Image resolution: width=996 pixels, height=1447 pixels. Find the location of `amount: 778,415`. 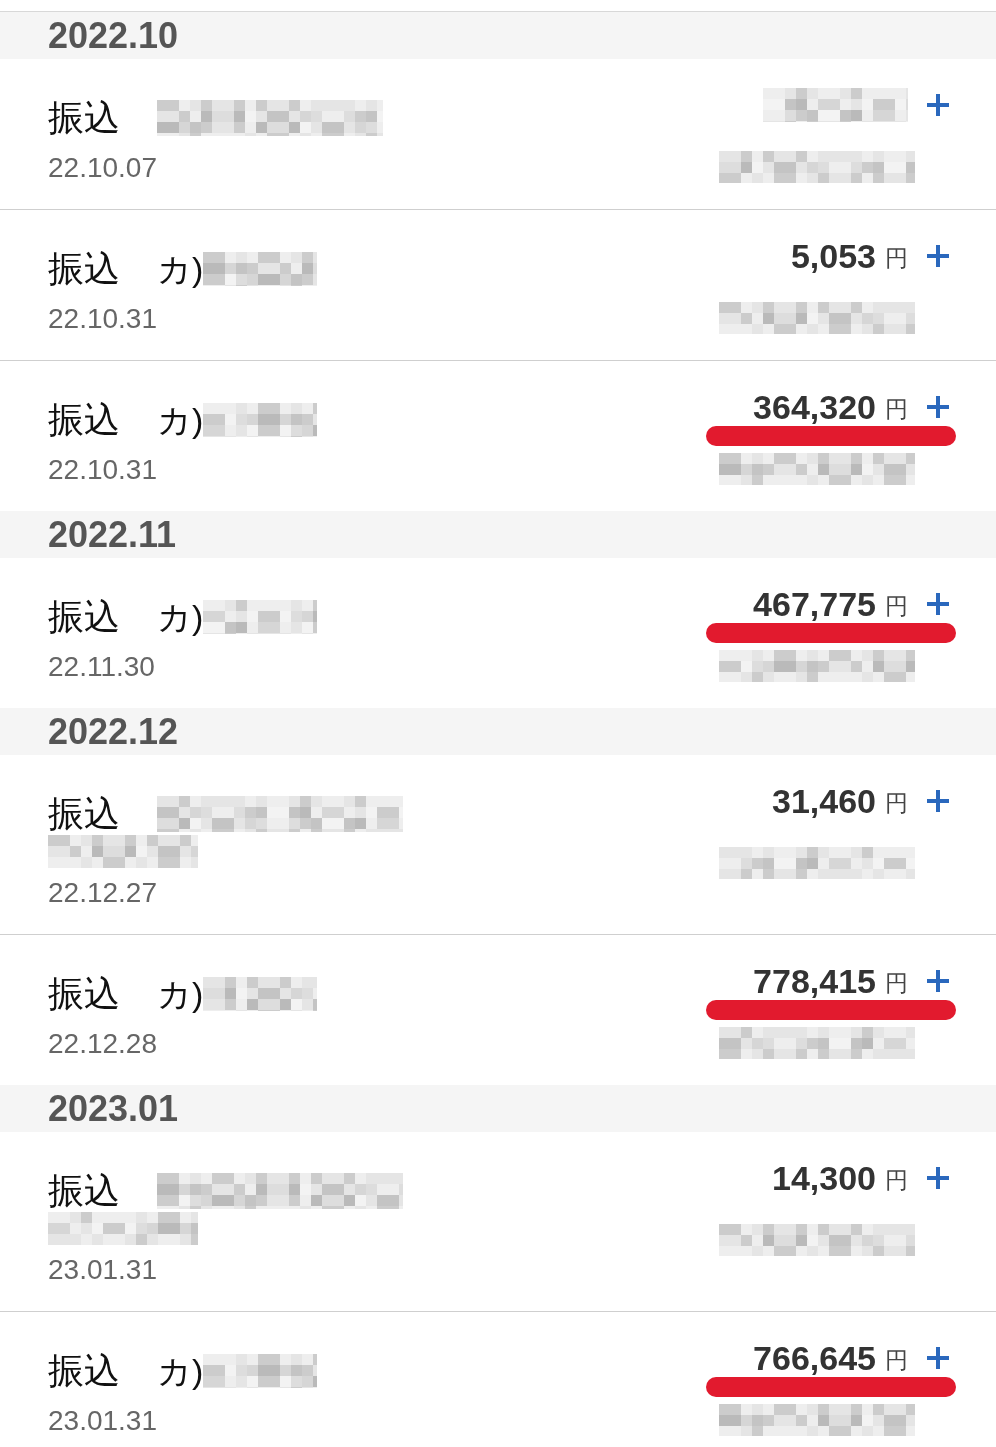

amount: 778,415 is located at coordinates (814, 981).